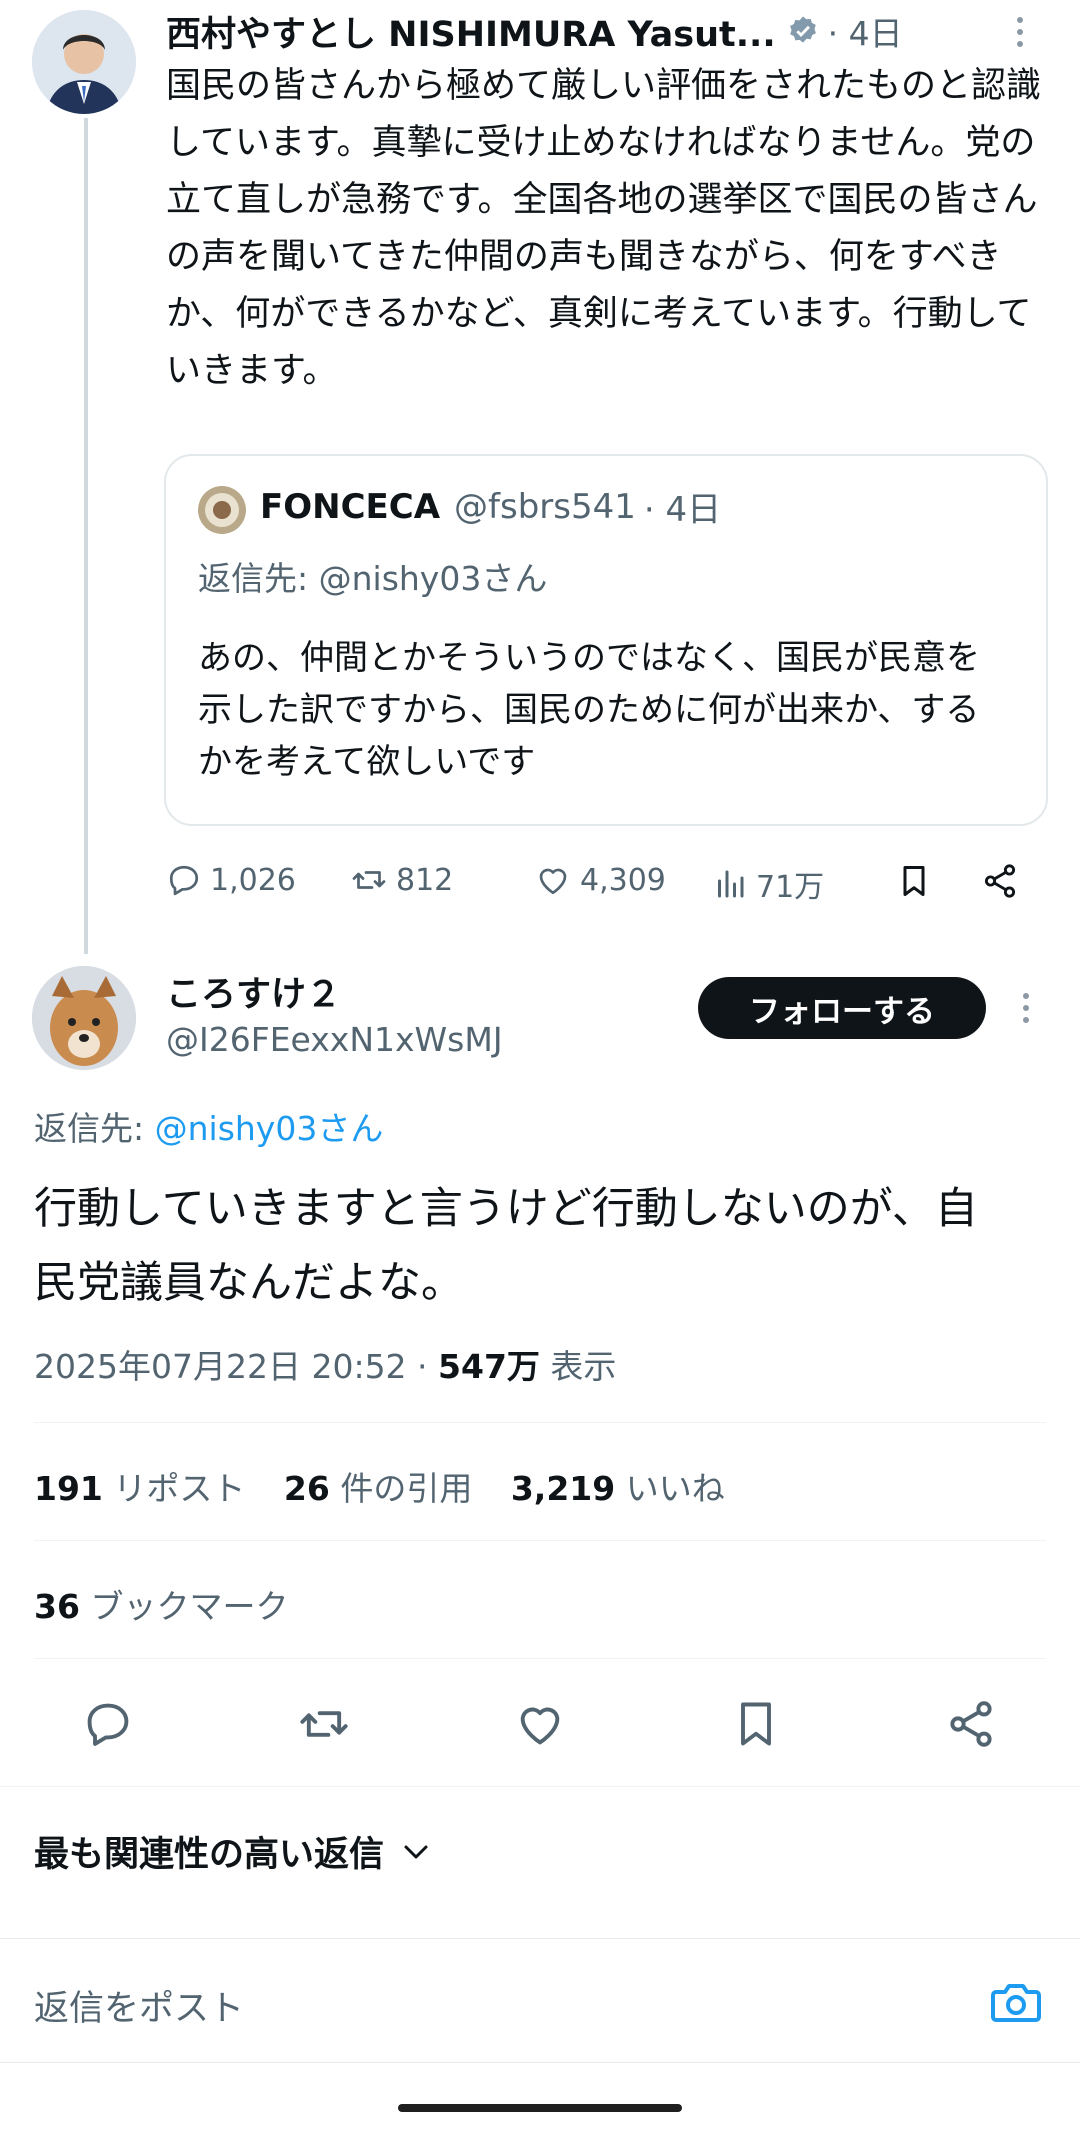 Image resolution: width=1080 pixels, height=2132 pixels. Describe the element at coordinates (682, 510) in the screenshot. I see `quote-time: · 4日` at that location.